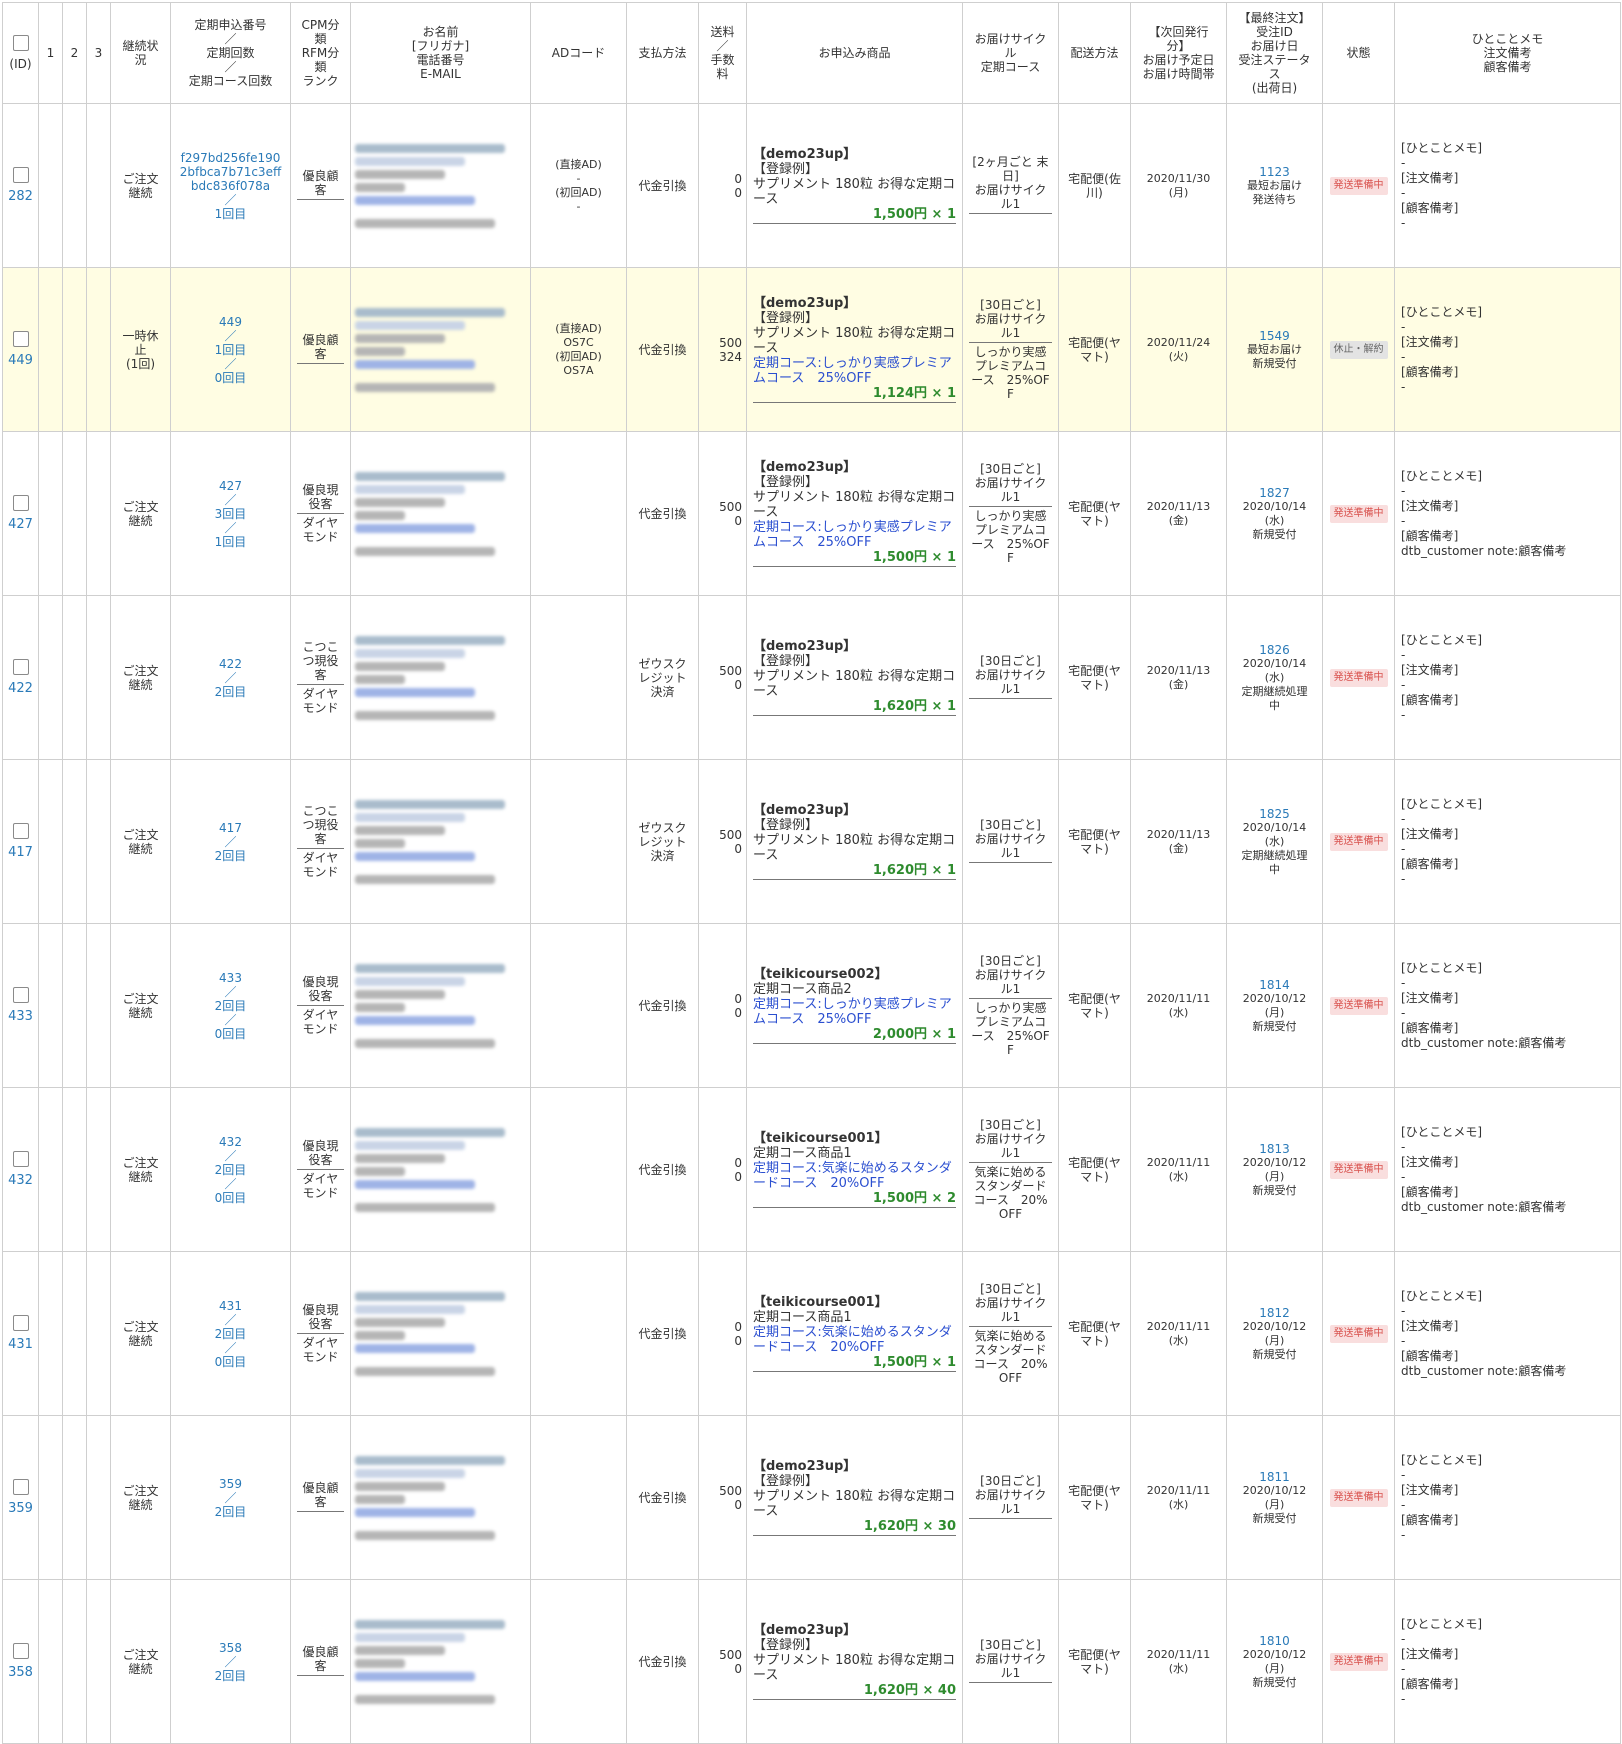 The image size is (1622, 1744). Describe the element at coordinates (1010, 185) in the screenshot. I see `row-cycle: [2ヶ月ごと 末 日] お届けサイク ル1` at that location.